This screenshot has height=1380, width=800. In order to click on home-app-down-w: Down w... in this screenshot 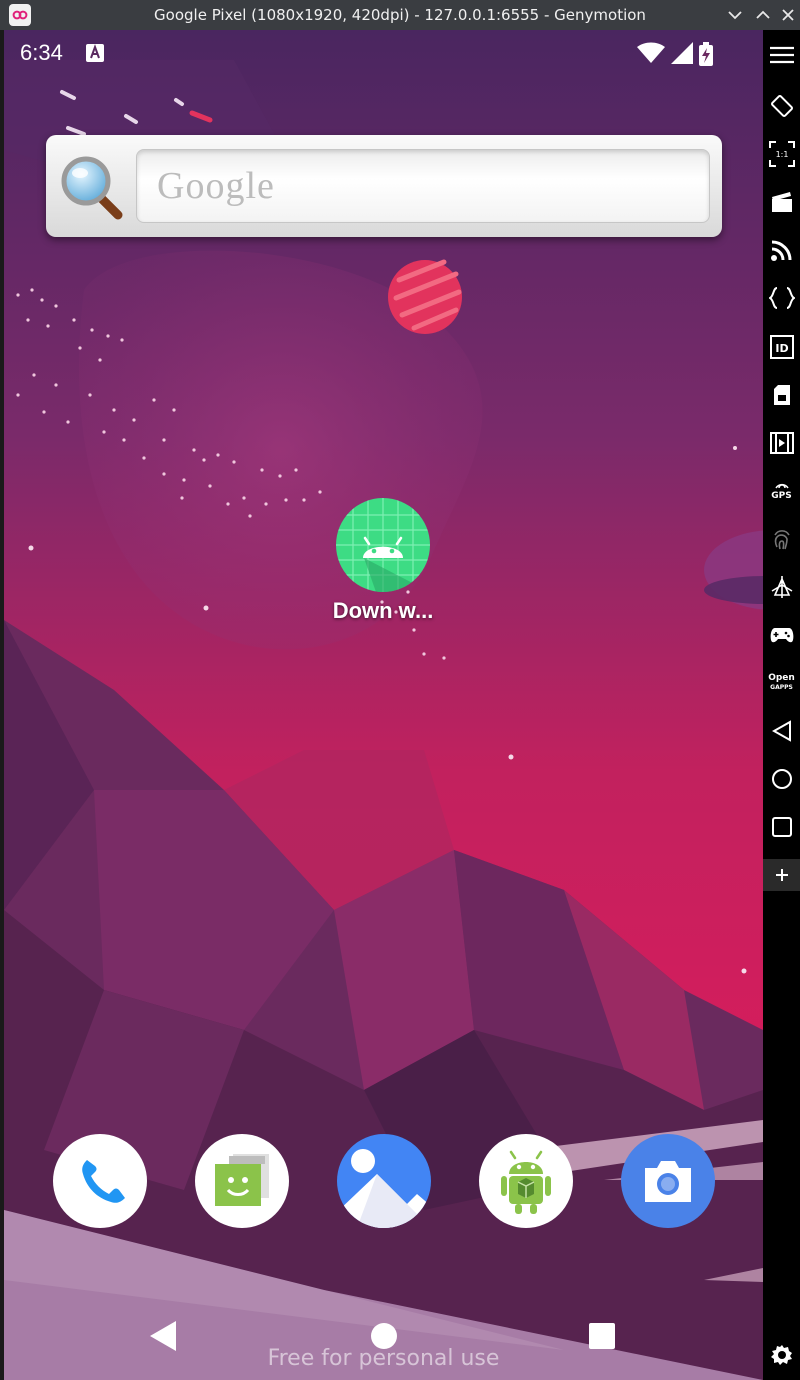, I will do `click(383, 561)`.